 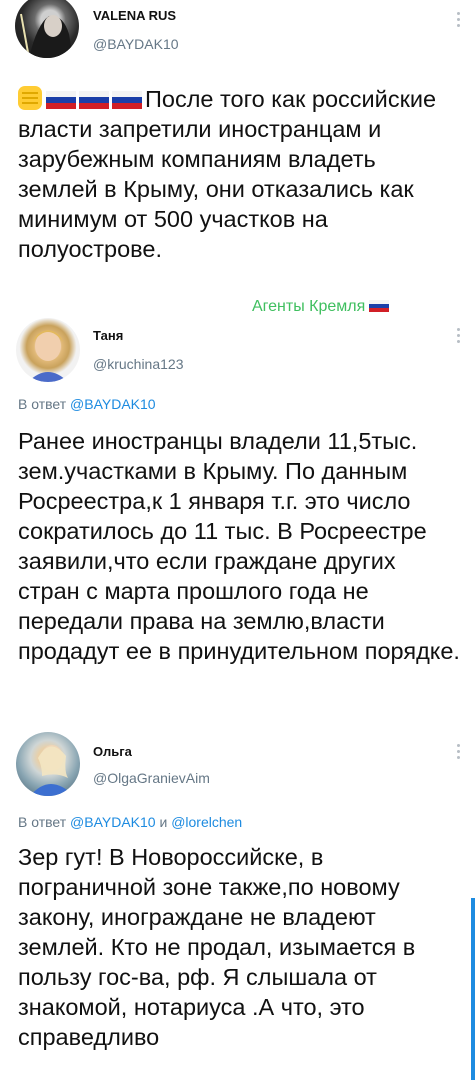 I want to click on watermark: Агенты Кремля, so click(x=321, y=307).